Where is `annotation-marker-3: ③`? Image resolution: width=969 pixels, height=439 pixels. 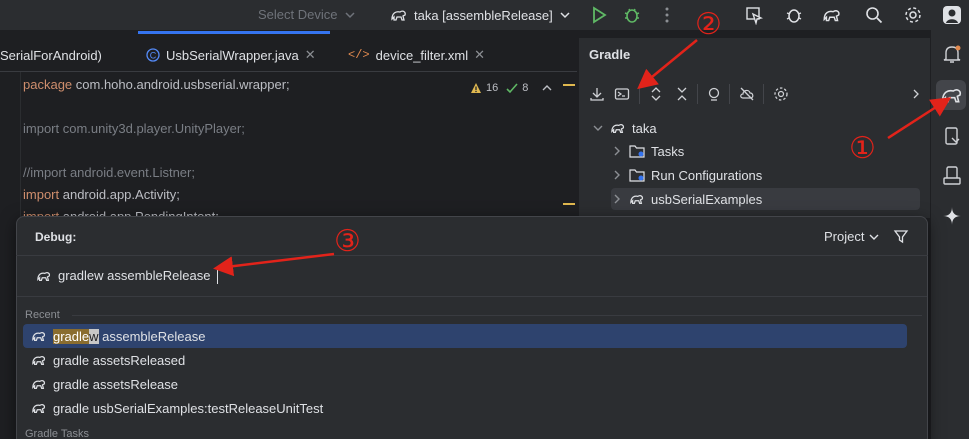 annotation-marker-3: ③ is located at coordinates (347, 241).